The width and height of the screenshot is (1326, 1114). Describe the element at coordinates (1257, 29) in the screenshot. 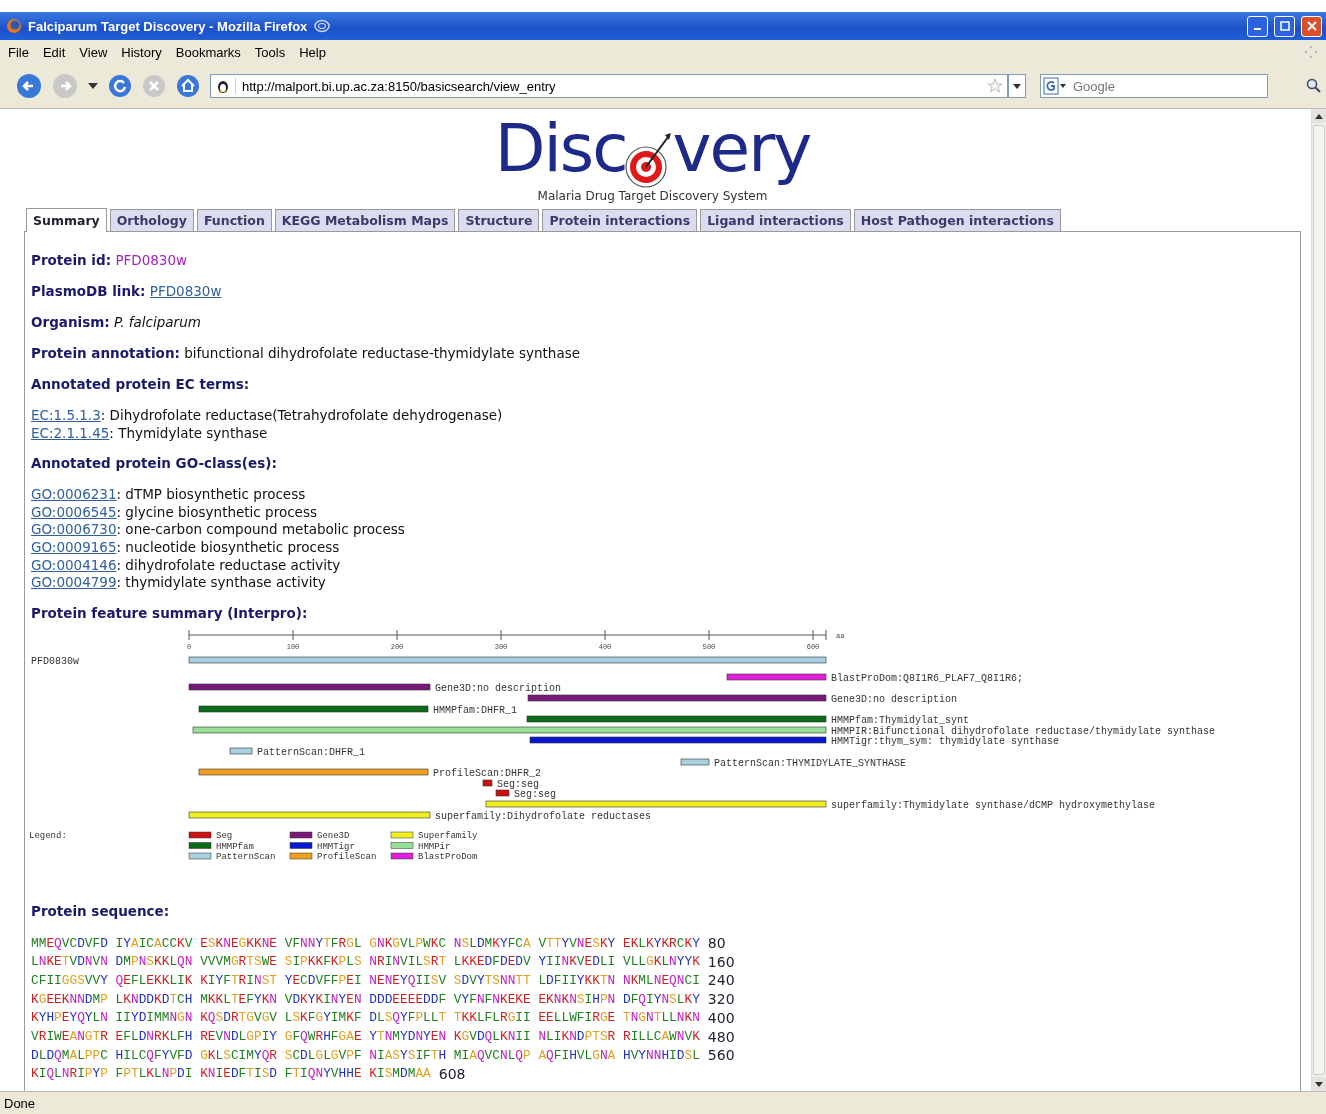

I see `minimize-icon` at that location.